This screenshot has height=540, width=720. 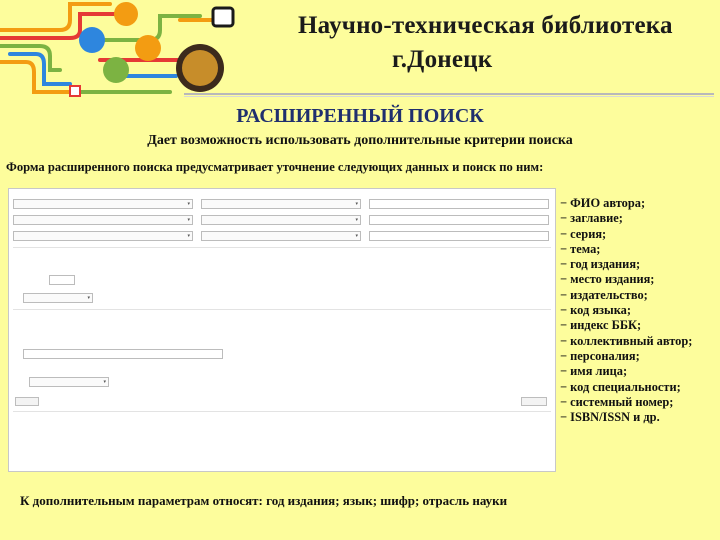 What do you see at coordinates (360, 116) in the screenshot?
I see `slide-subtitle: РАСШИРЕННЫЙ ПОИСК` at bounding box center [360, 116].